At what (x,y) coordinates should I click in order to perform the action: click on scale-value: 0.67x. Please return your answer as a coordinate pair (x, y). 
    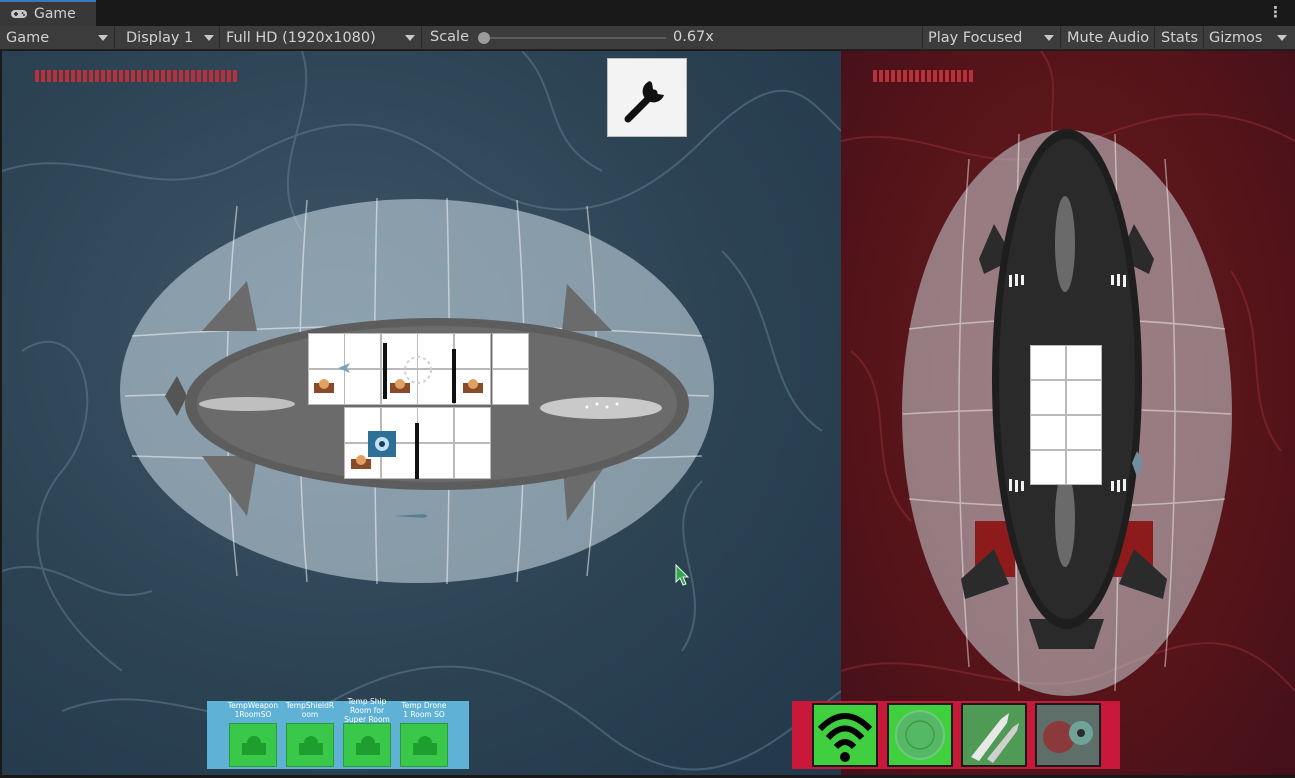
    Looking at the image, I should click on (693, 37).